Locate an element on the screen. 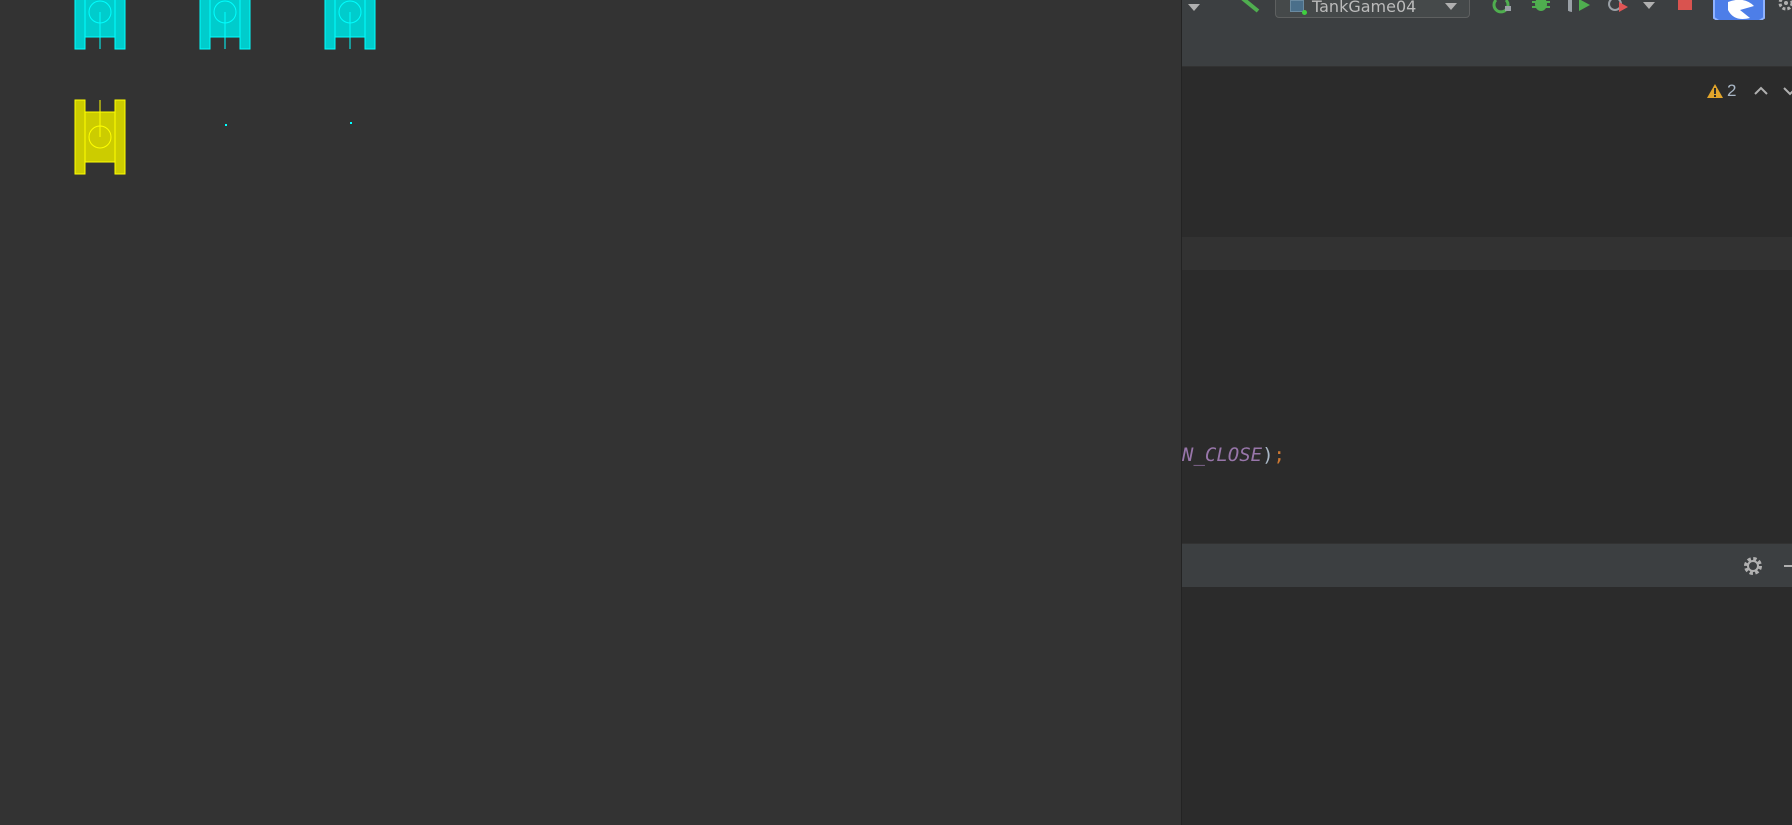 The width and height of the screenshot is (1792, 825). run-config-label: TankGame04 is located at coordinates (1364, 8).